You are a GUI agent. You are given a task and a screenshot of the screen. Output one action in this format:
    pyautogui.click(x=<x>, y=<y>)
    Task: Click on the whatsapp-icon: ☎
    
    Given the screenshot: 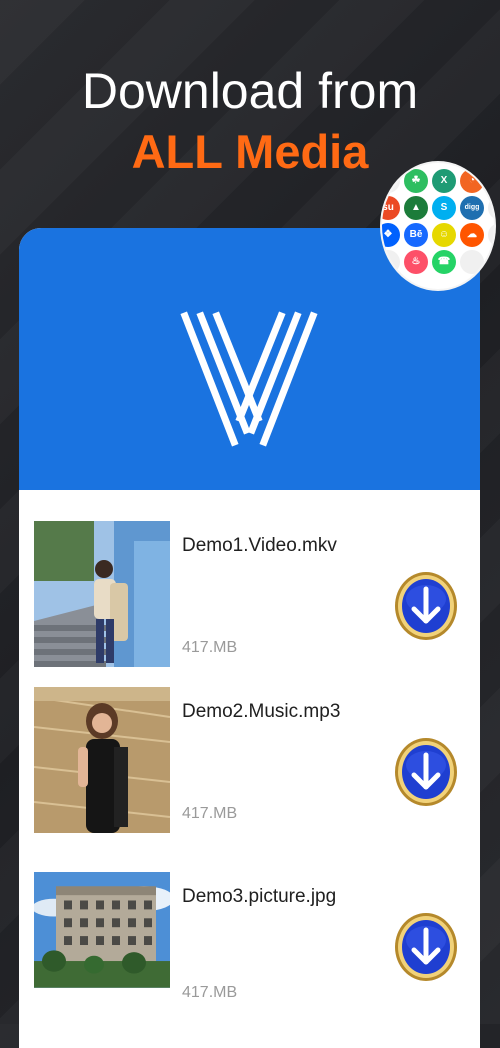 What is the action you would take?
    pyautogui.click(x=444, y=262)
    